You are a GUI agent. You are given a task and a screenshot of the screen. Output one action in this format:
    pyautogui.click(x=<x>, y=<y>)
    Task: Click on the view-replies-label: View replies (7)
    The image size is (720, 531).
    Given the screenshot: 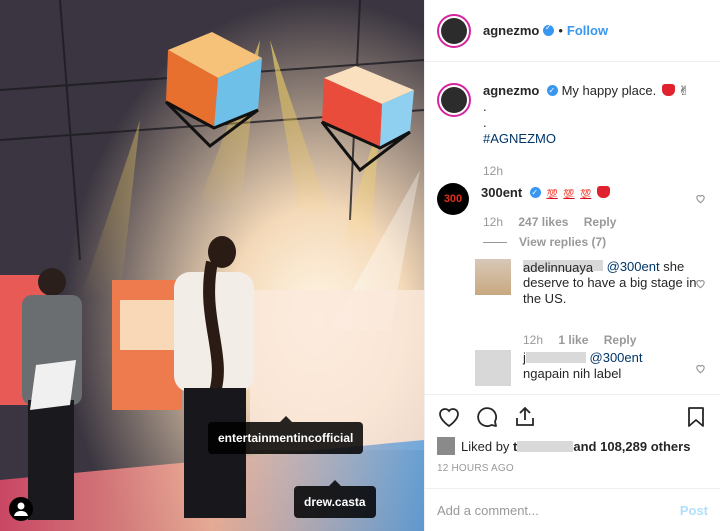 What is the action you would take?
    pyautogui.click(x=563, y=242)
    